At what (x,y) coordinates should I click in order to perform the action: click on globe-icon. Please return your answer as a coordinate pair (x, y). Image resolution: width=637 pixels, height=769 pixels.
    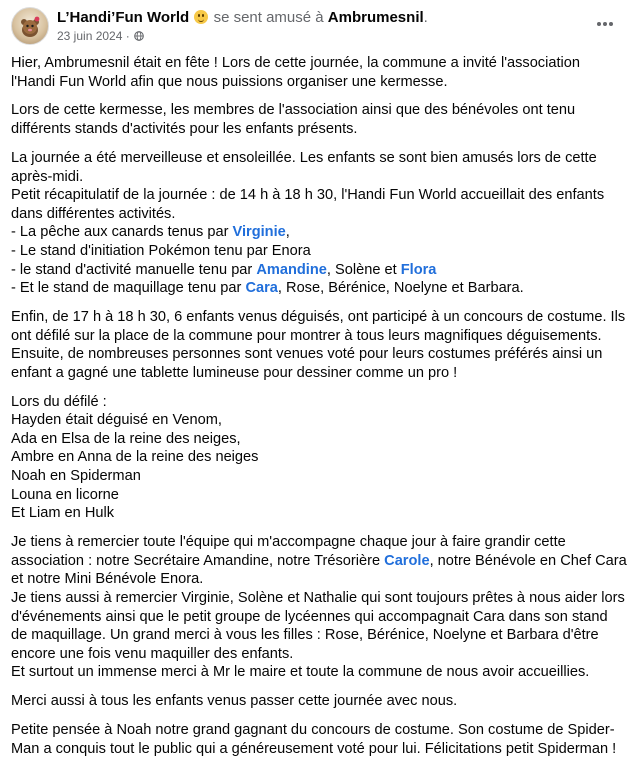
    Looking at the image, I should click on (139, 36).